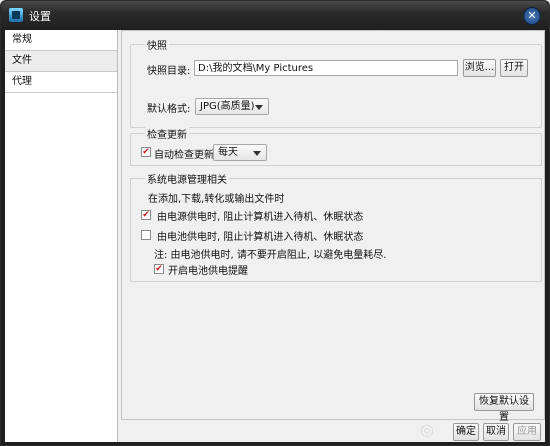  What do you see at coordinates (159, 269) in the screenshot?
I see `battery-reminder-checkbox` at bounding box center [159, 269].